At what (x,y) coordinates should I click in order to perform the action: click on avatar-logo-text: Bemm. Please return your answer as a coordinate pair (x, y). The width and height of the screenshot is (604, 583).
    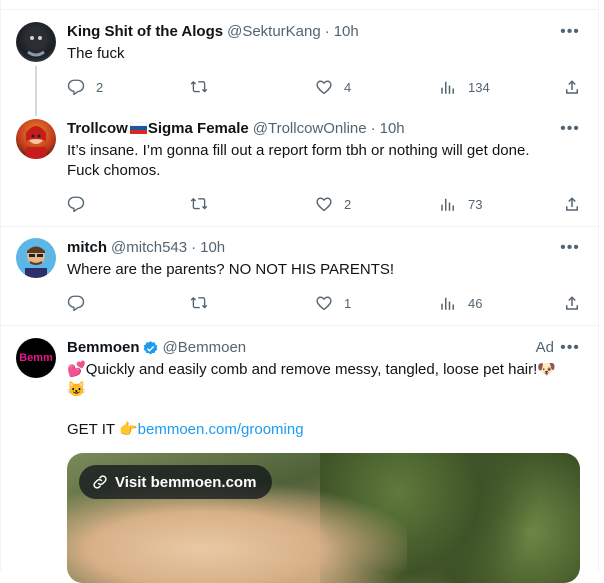
    Looking at the image, I should click on (36, 358).